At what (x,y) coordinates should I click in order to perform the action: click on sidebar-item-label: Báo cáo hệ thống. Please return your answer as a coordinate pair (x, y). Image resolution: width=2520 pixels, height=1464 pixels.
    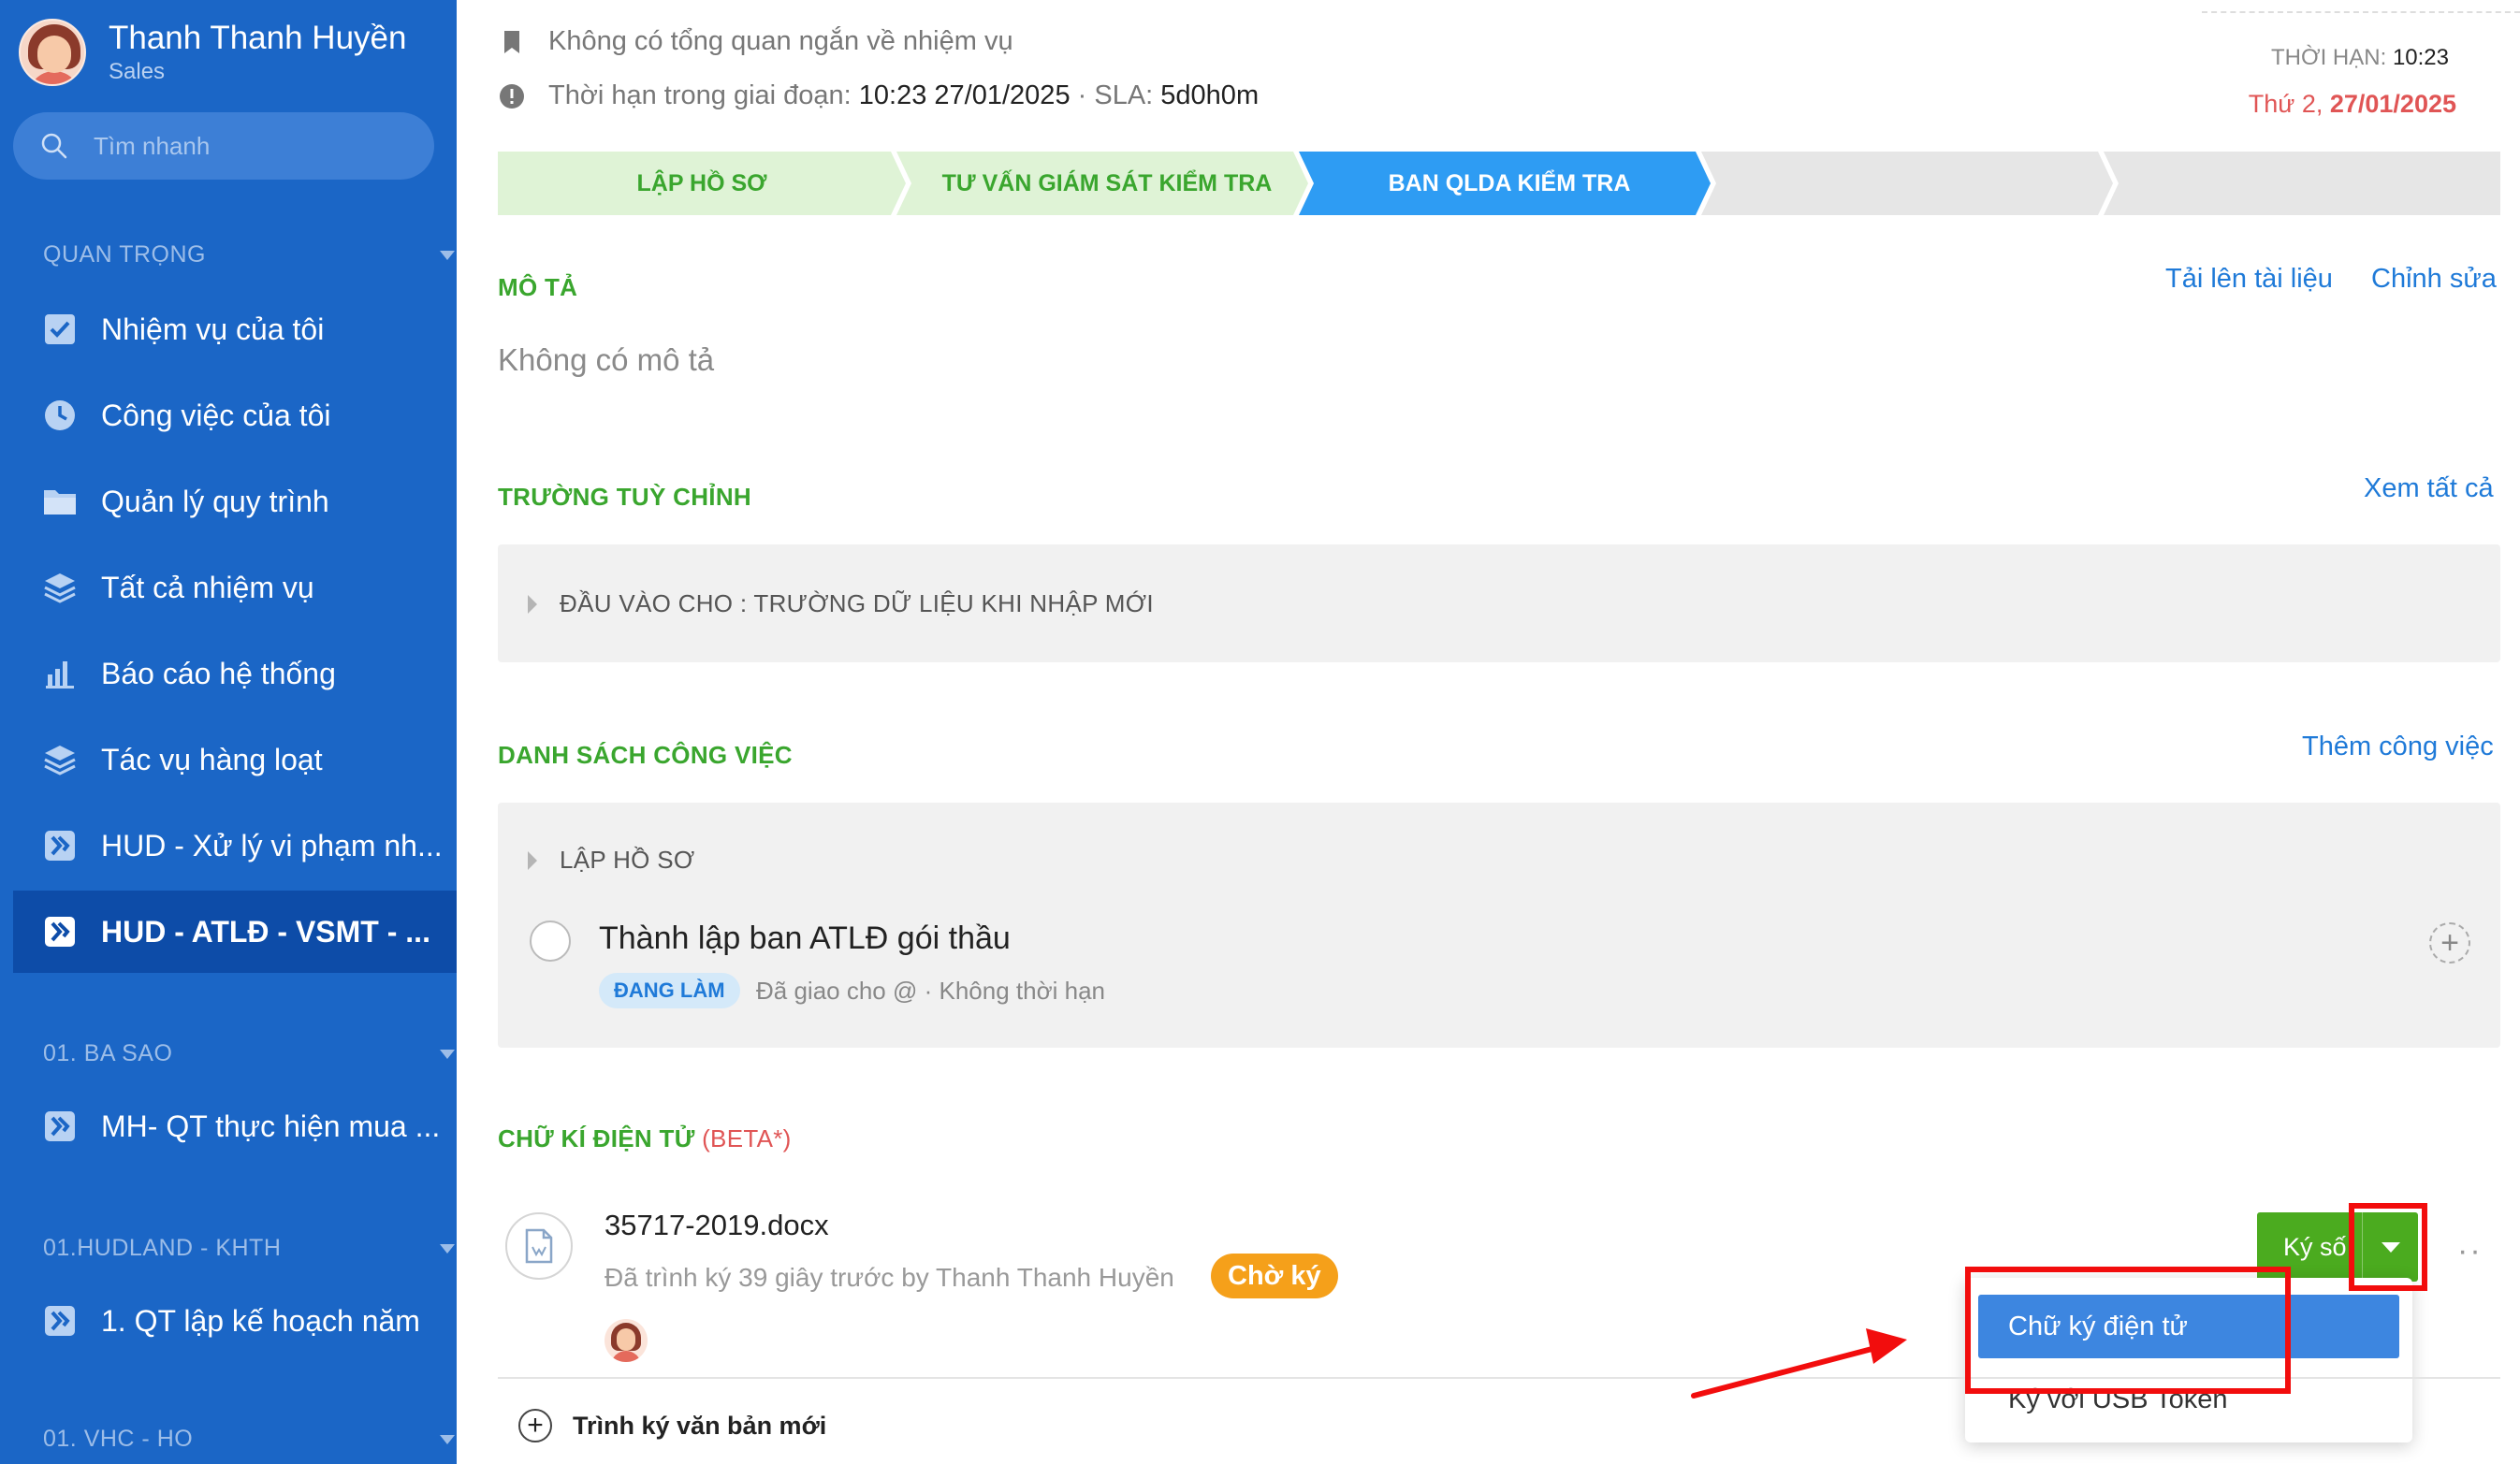
    Looking at the image, I should click on (218, 673).